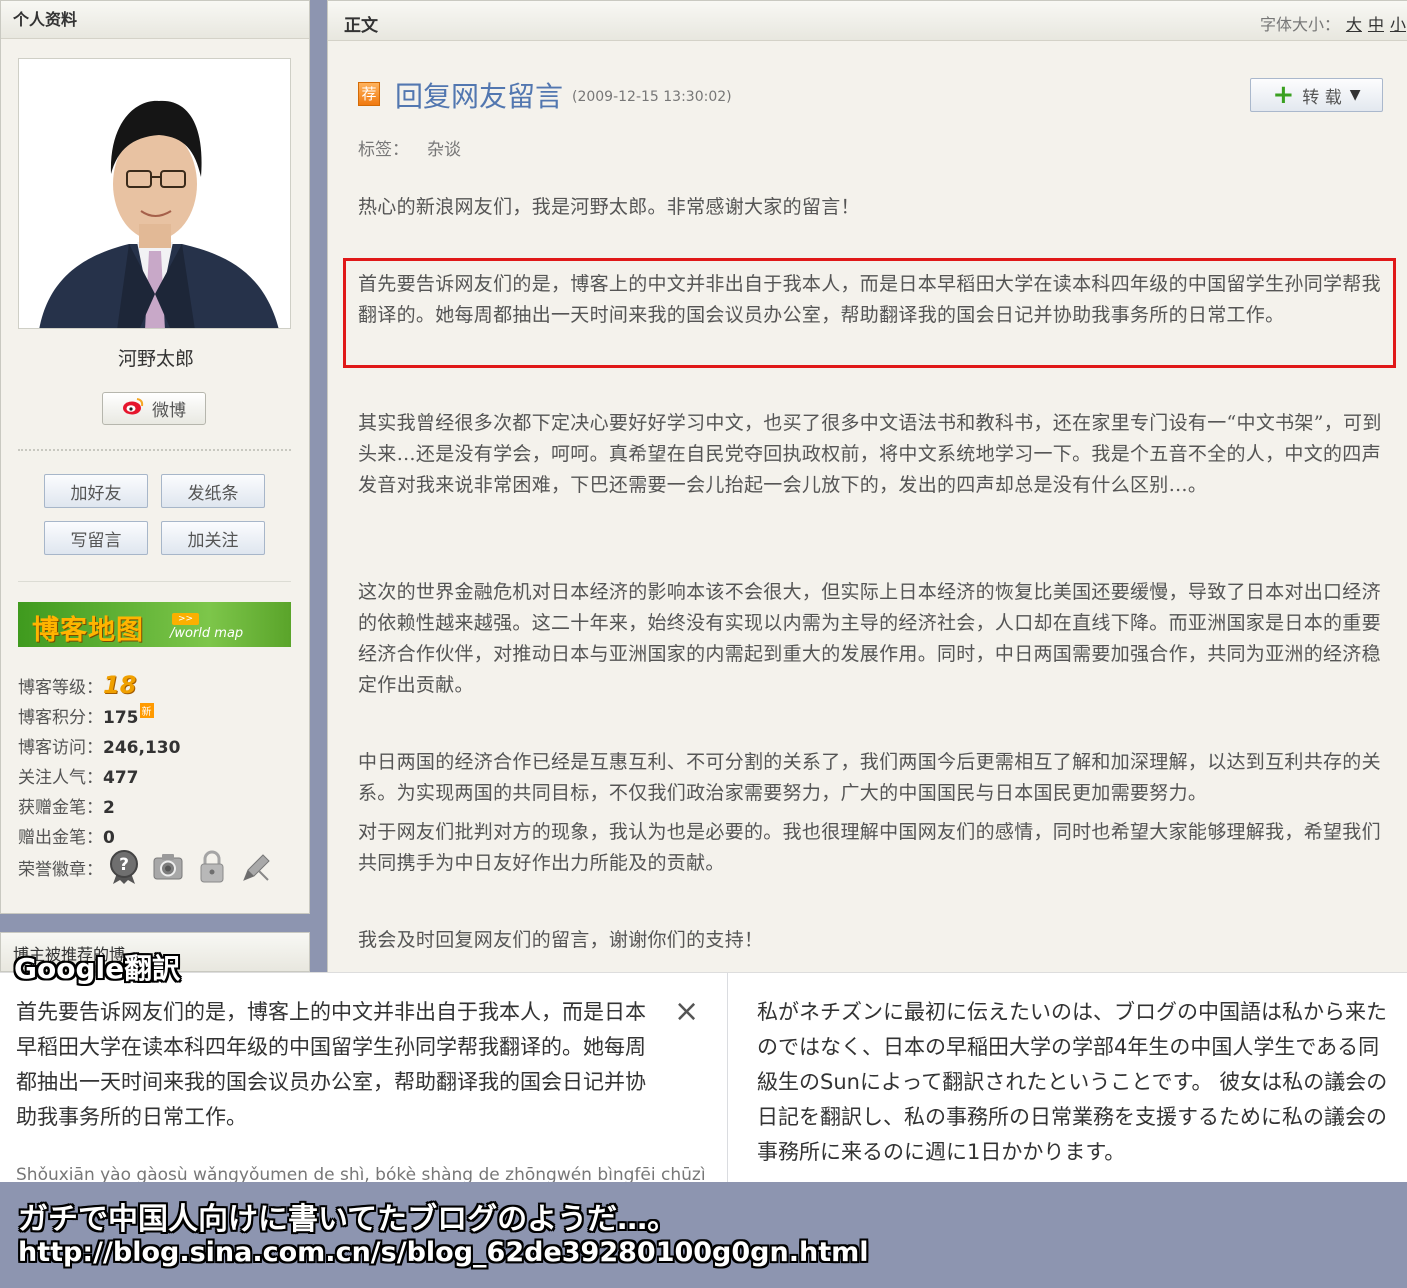  I want to click on repost-label: 转 载, so click(1322, 97).